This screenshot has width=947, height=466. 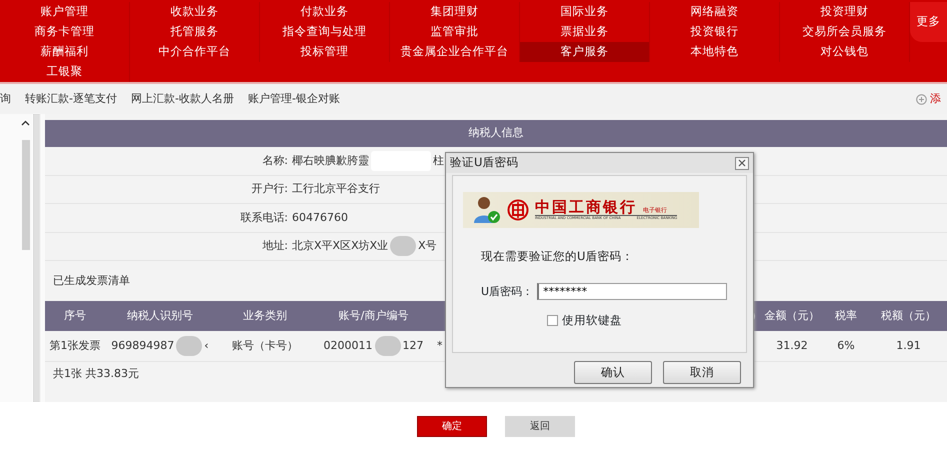 I want to click on total-text: 共1张 共33.83元, so click(x=96, y=374).